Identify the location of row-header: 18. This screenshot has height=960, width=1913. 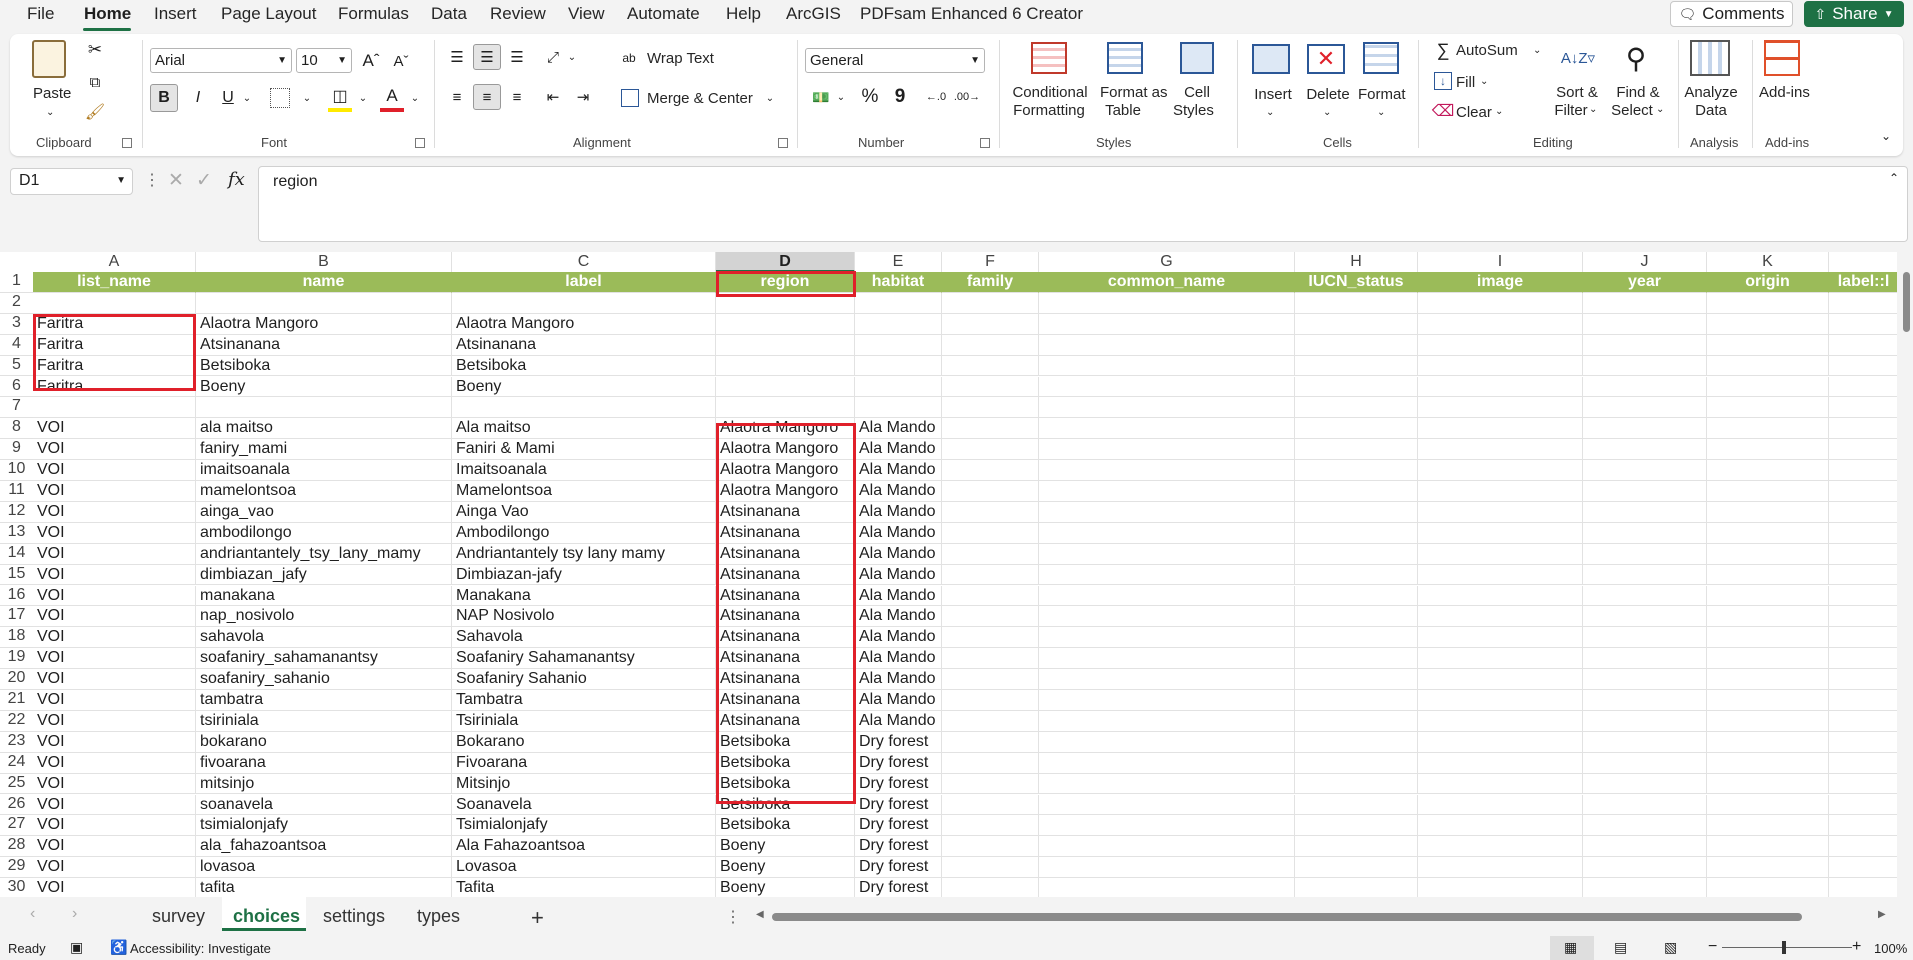
(16, 638).